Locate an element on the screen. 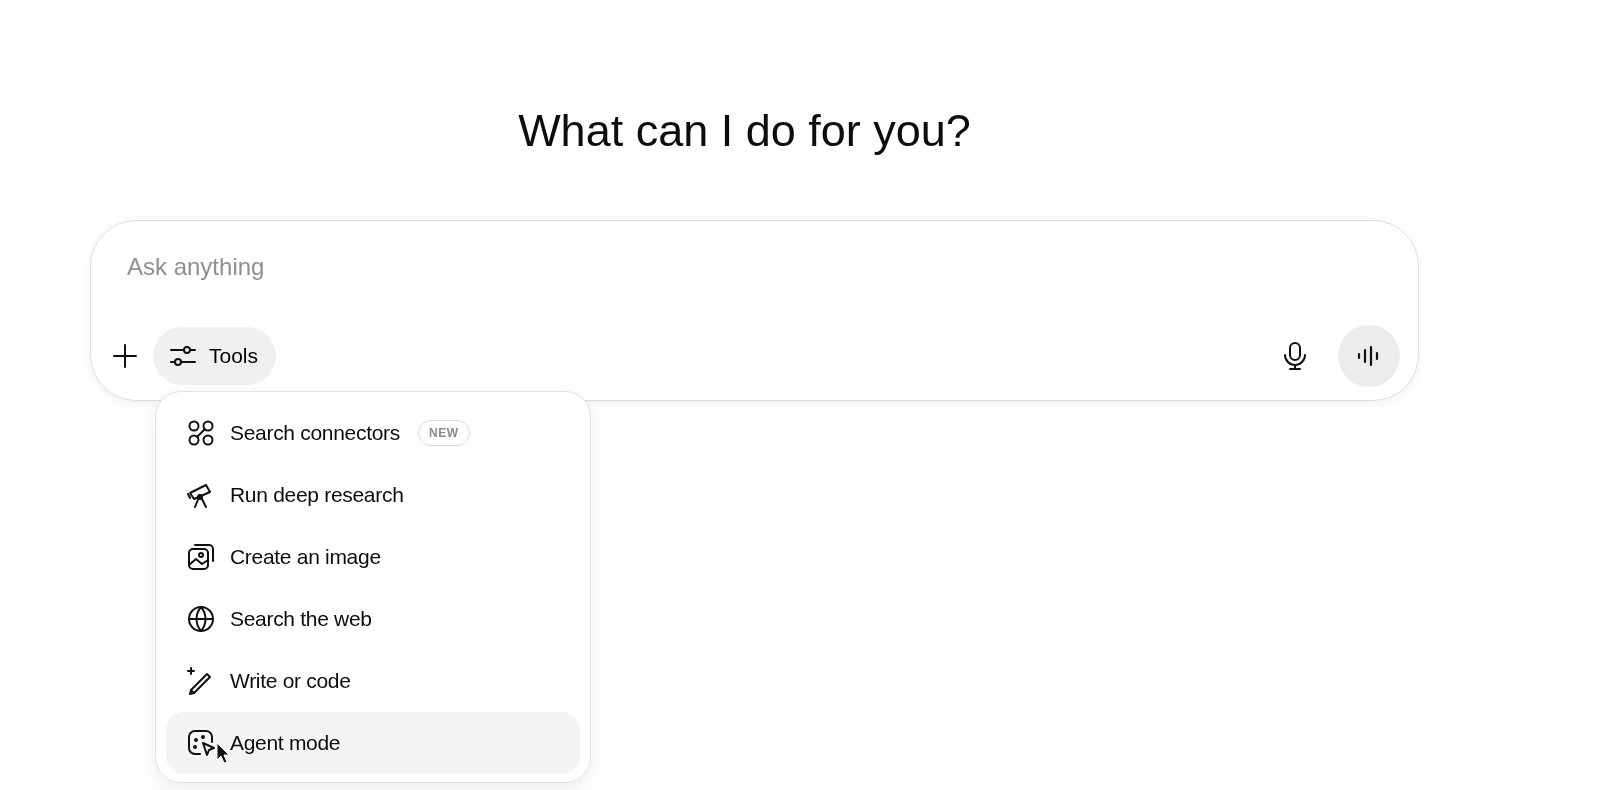 This screenshot has width=1600, height=790. menu-item: Run deep research is located at coordinates (373, 495).